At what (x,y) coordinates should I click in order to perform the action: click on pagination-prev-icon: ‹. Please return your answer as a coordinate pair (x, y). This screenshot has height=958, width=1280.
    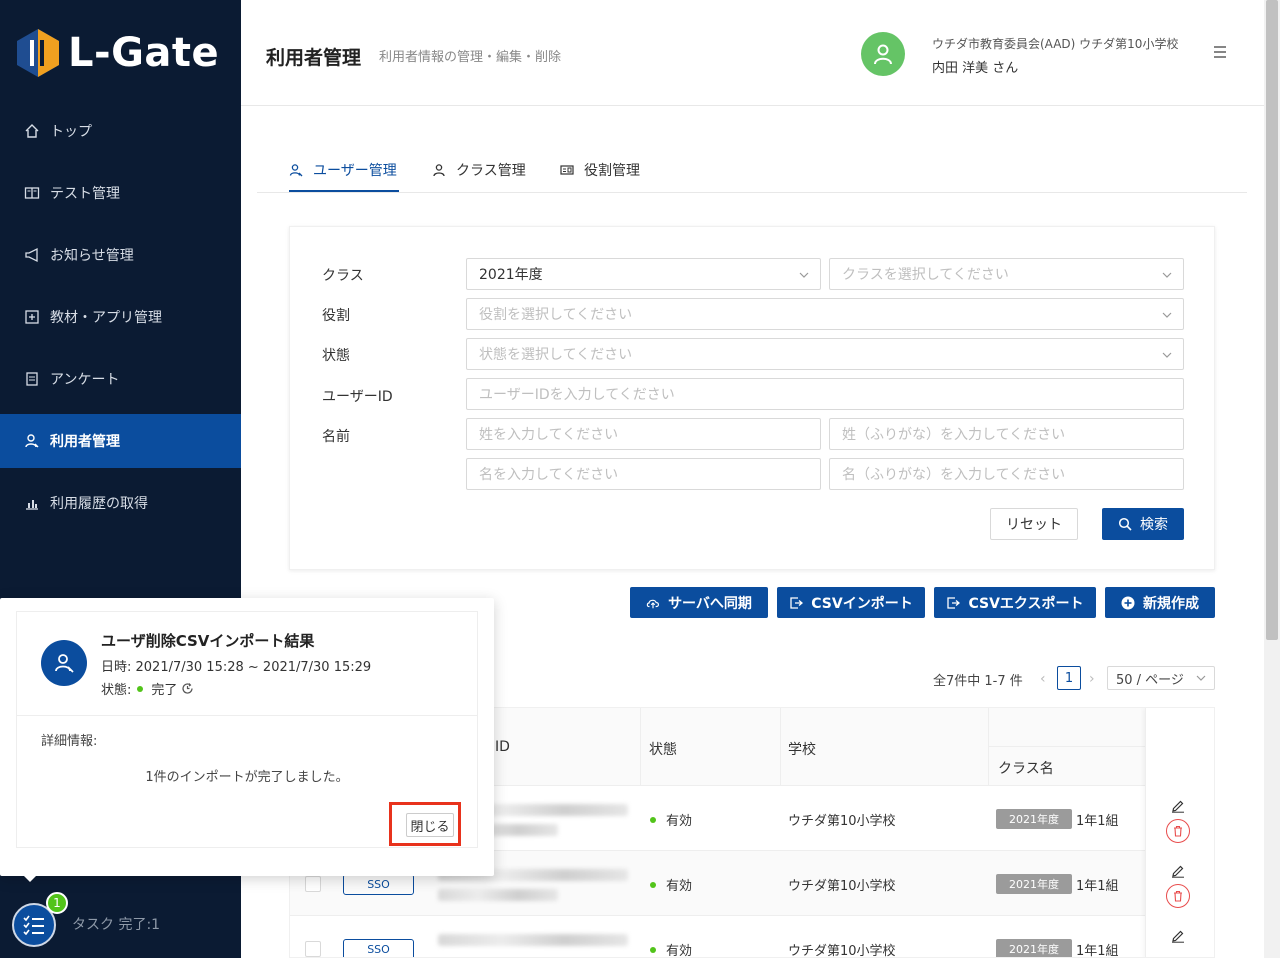
    Looking at the image, I should click on (1043, 679).